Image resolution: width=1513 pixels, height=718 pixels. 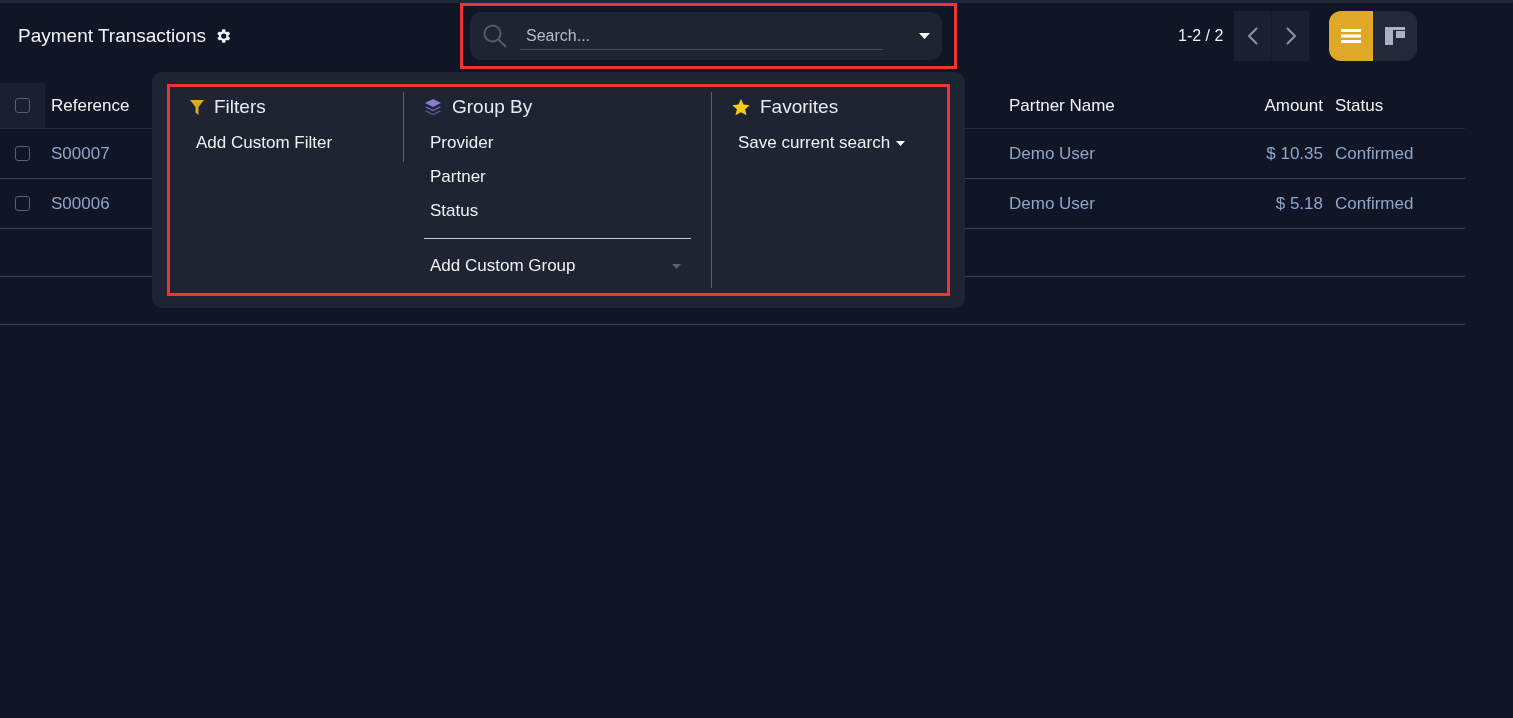 What do you see at coordinates (22, 105) in the screenshot?
I see `select-all-checkbox` at bounding box center [22, 105].